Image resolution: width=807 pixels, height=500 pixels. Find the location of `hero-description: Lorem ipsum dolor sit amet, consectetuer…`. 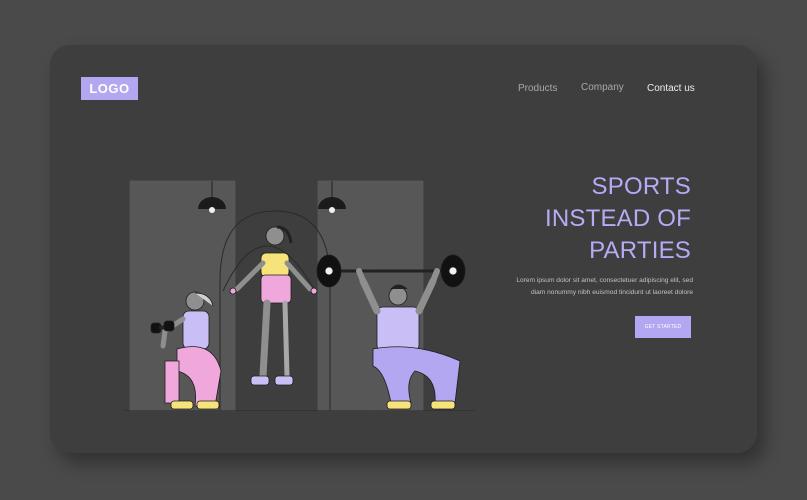

hero-description: Lorem ipsum dolor sit amet, consectetuer… is located at coordinates (601, 287).